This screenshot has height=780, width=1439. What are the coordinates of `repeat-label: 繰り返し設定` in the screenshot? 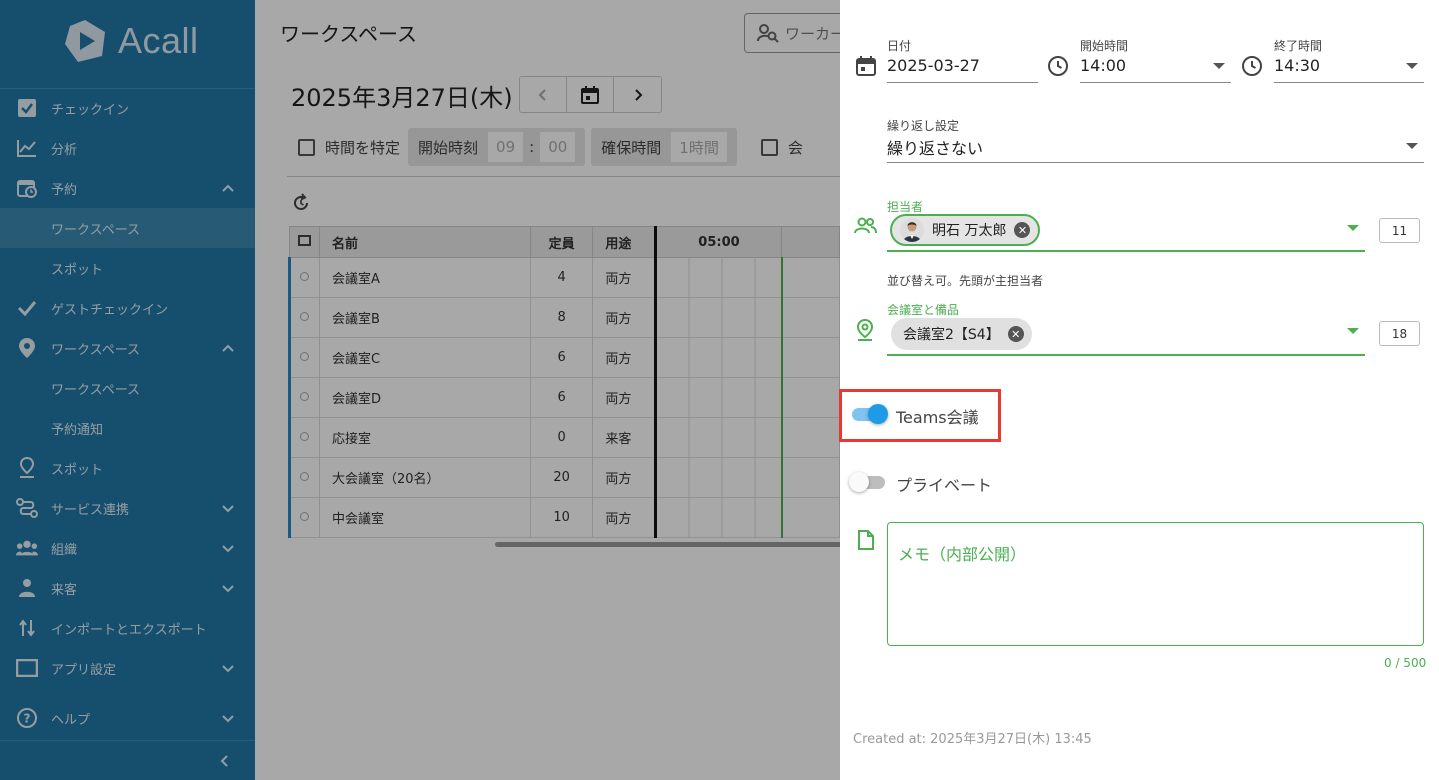 It's located at (923, 126).